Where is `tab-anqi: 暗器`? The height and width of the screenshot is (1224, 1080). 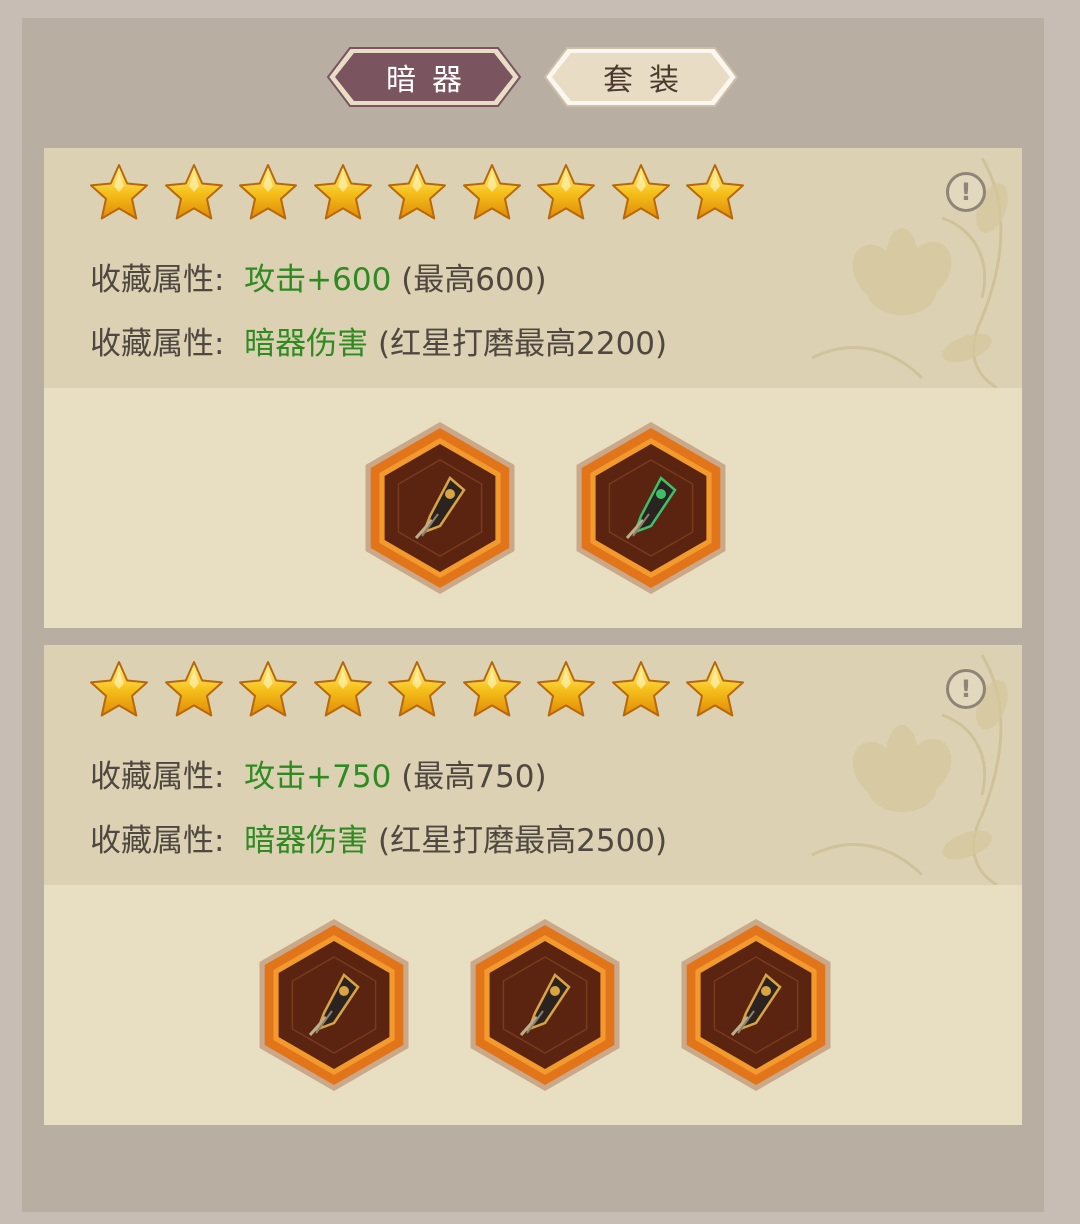 tab-anqi: 暗器 is located at coordinates (424, 77).